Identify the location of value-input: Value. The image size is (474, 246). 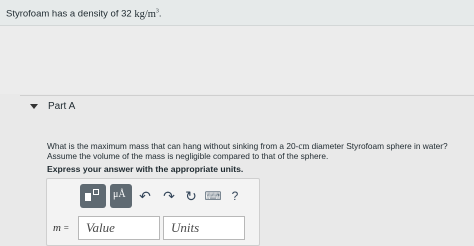
(119, 228).